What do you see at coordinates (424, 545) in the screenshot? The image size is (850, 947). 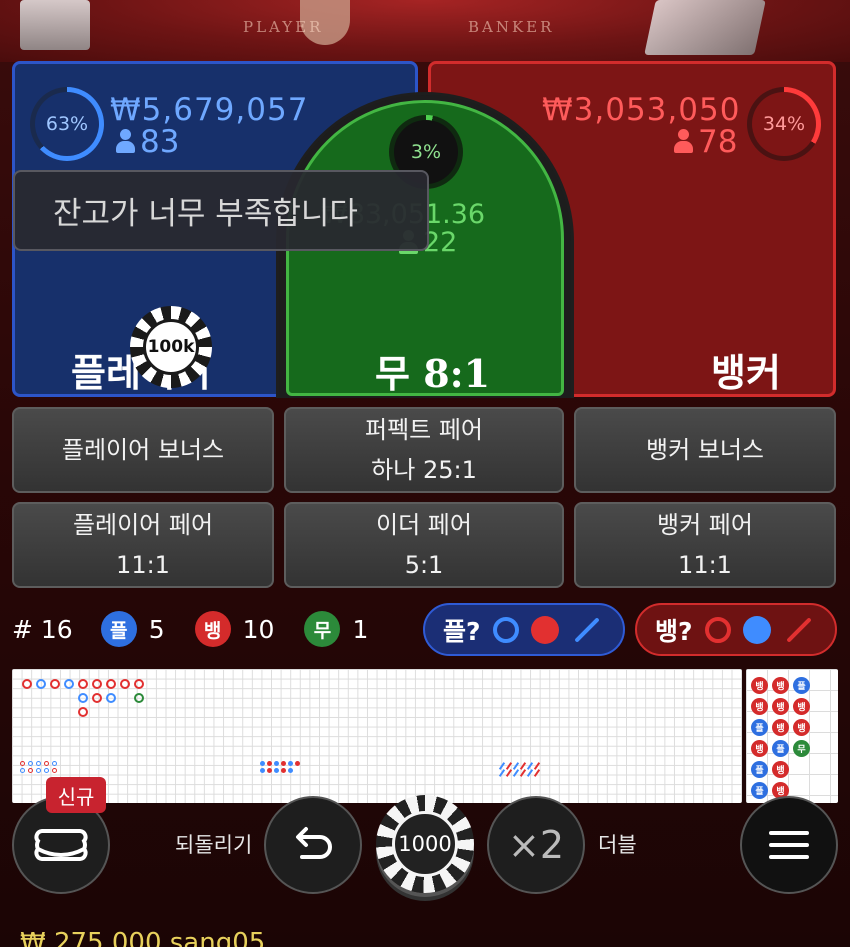 I see `either-pair-button: 이더 페어 5:1` at bounding box center [424, 545].